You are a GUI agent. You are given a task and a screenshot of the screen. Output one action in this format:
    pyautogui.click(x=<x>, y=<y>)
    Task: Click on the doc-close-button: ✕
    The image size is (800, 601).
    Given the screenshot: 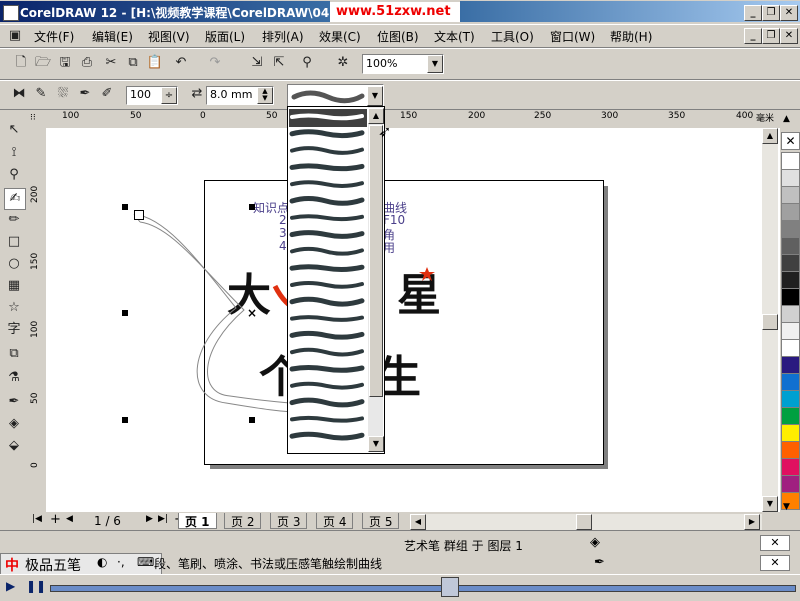 What is the action you would take?
    pyautogui.click(x=789, y=36)
    